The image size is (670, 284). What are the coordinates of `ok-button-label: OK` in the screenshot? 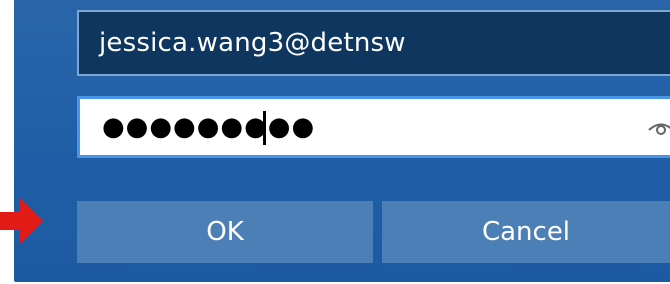 It's located at (225, 232).